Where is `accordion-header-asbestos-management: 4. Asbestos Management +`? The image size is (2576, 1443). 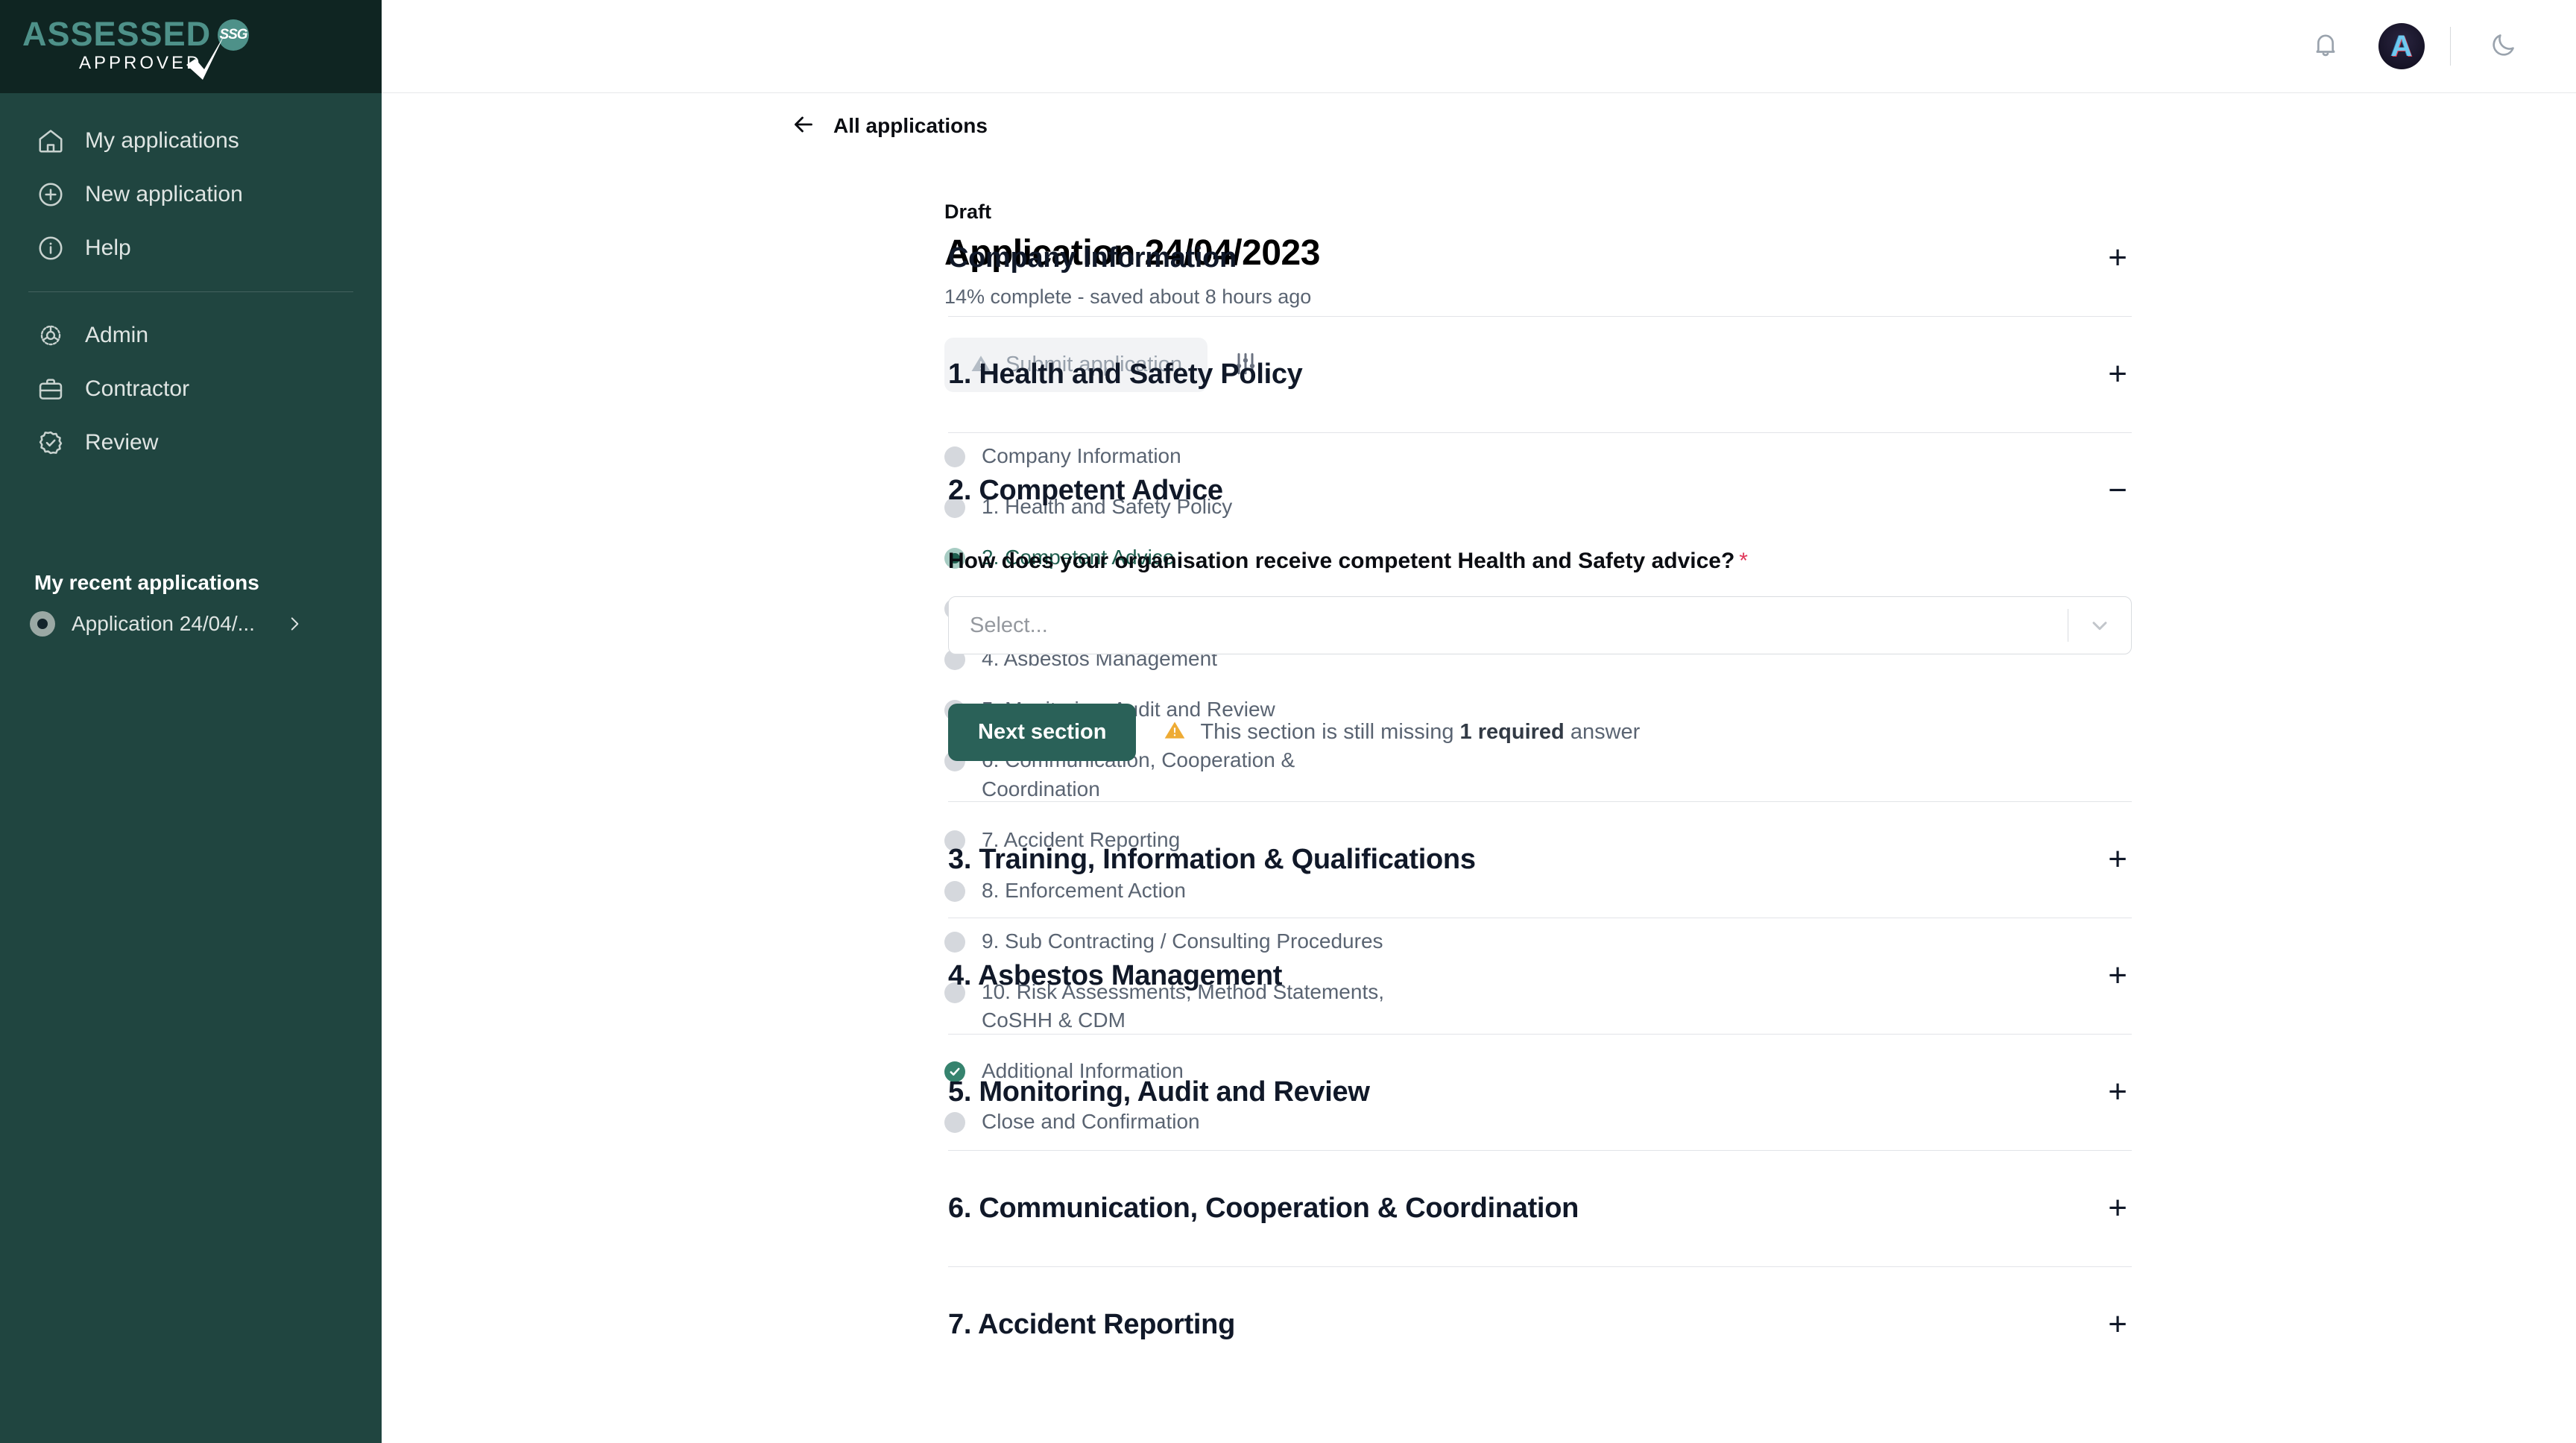 accordion-header-asbestos-management: 4. Asbestos Management + is located at coordinates (1540, 976).